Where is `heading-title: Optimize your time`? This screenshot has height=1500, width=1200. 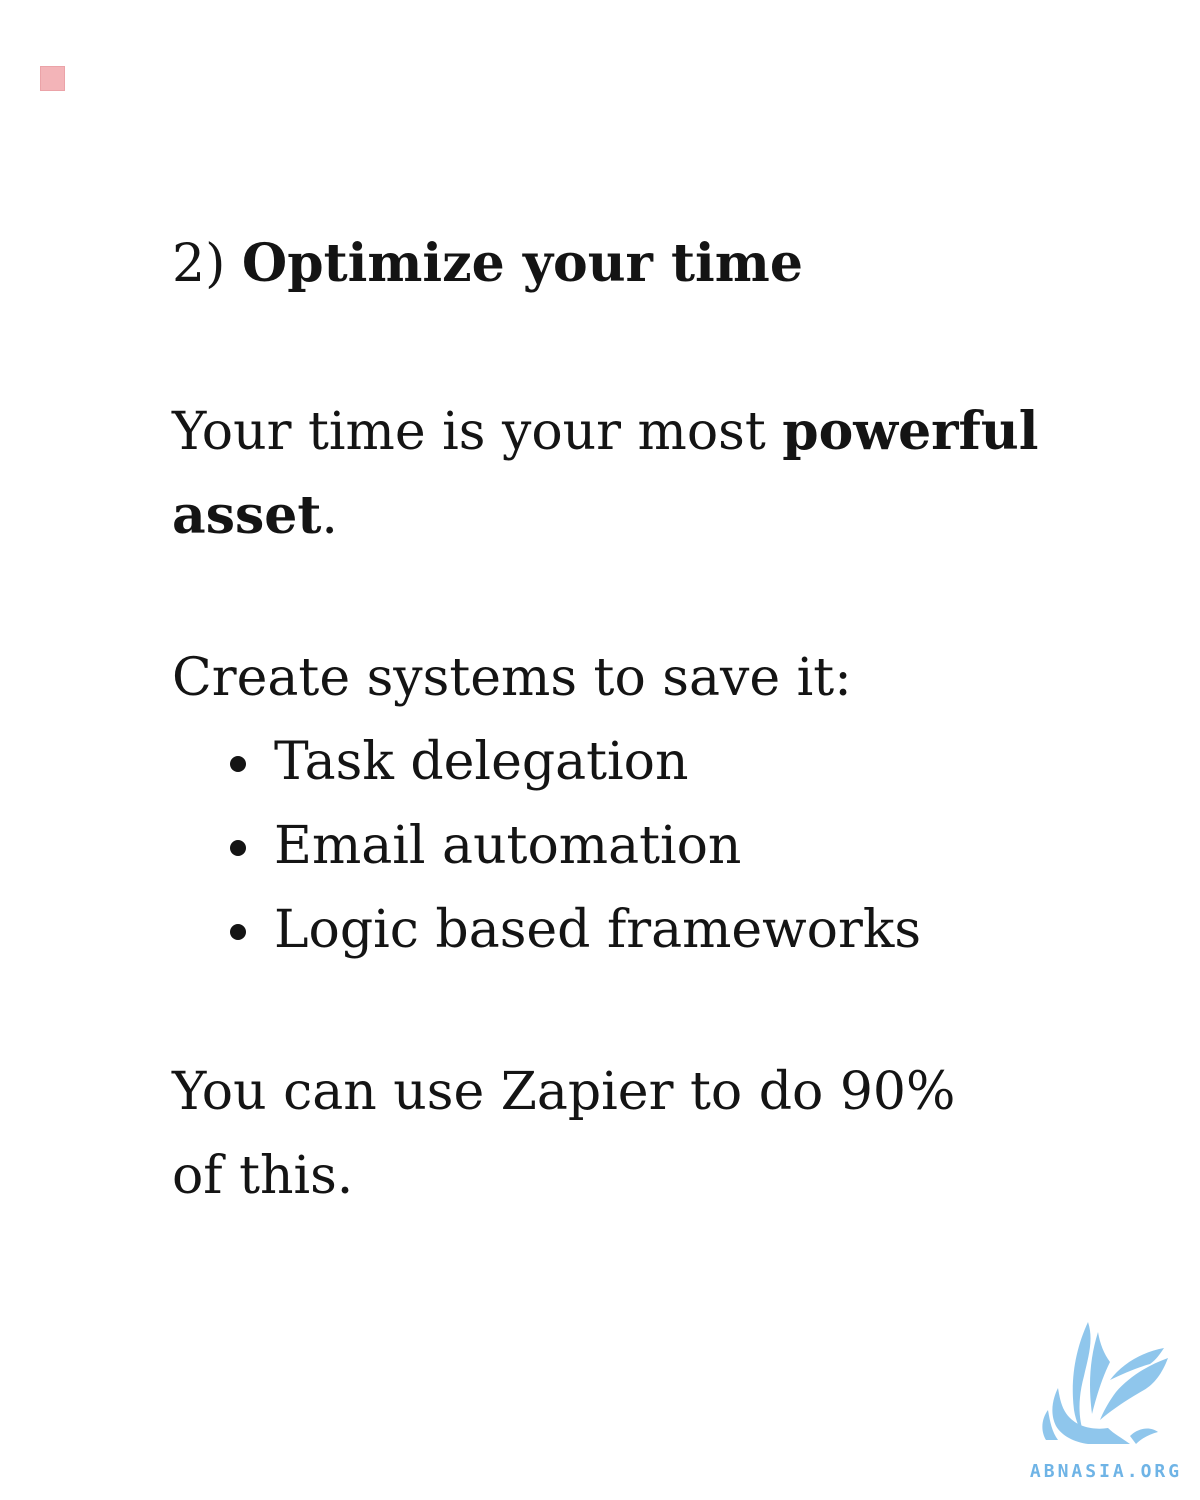 heading-title: Optimize your time is located at coordinates (522, 263).